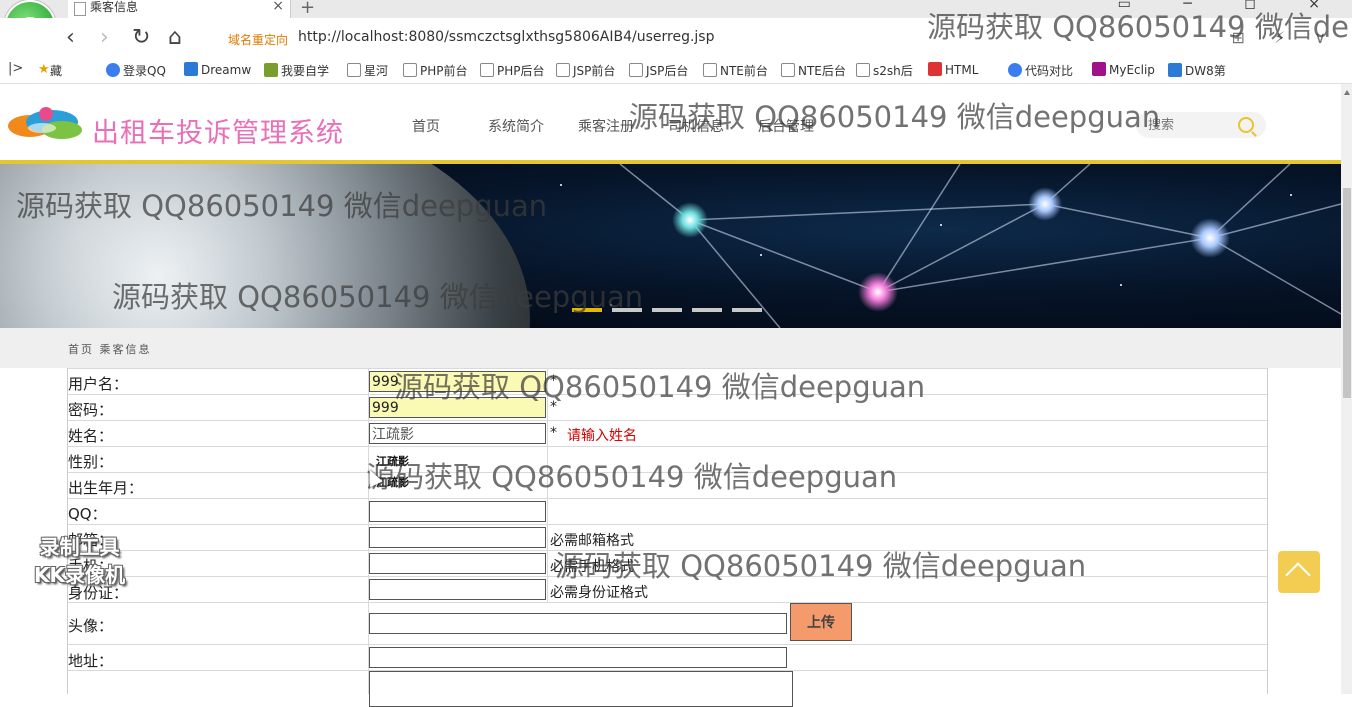 The height and width of the screenshot is (707, 1352). What do you see at coordinates (79, 561) in the screenshot?
I see `recorder-watermark: 录制工具 KK录像机` at bounding box center [79, 561].